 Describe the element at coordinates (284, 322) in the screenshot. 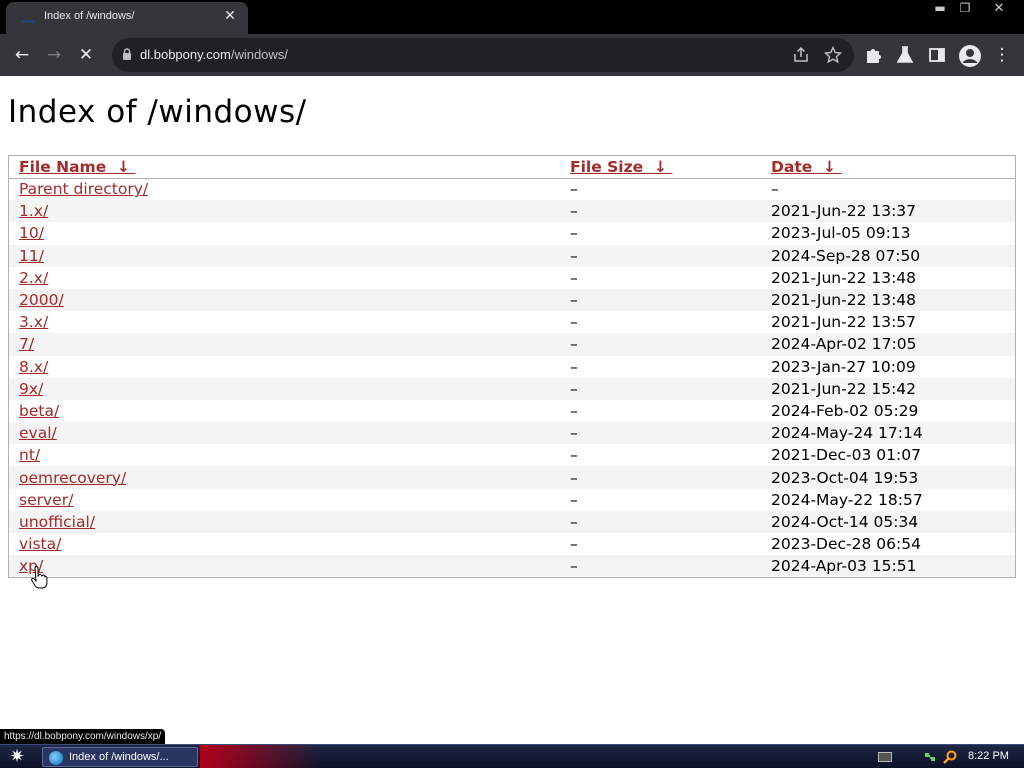

I see `file-name-cell: 3.x/` at that location.